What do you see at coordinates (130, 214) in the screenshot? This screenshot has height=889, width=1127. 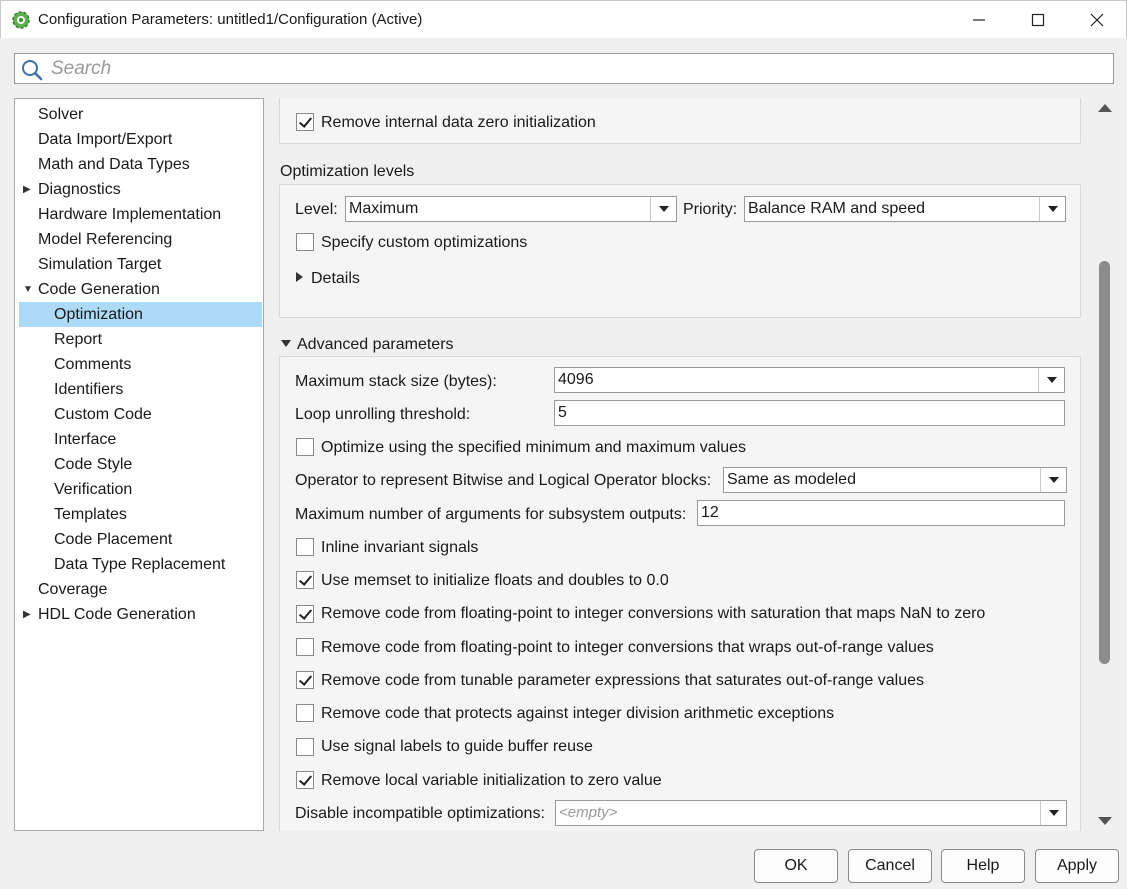 I see `tree-item-label: Hardware Implementation` at bounding box center [130, 214].